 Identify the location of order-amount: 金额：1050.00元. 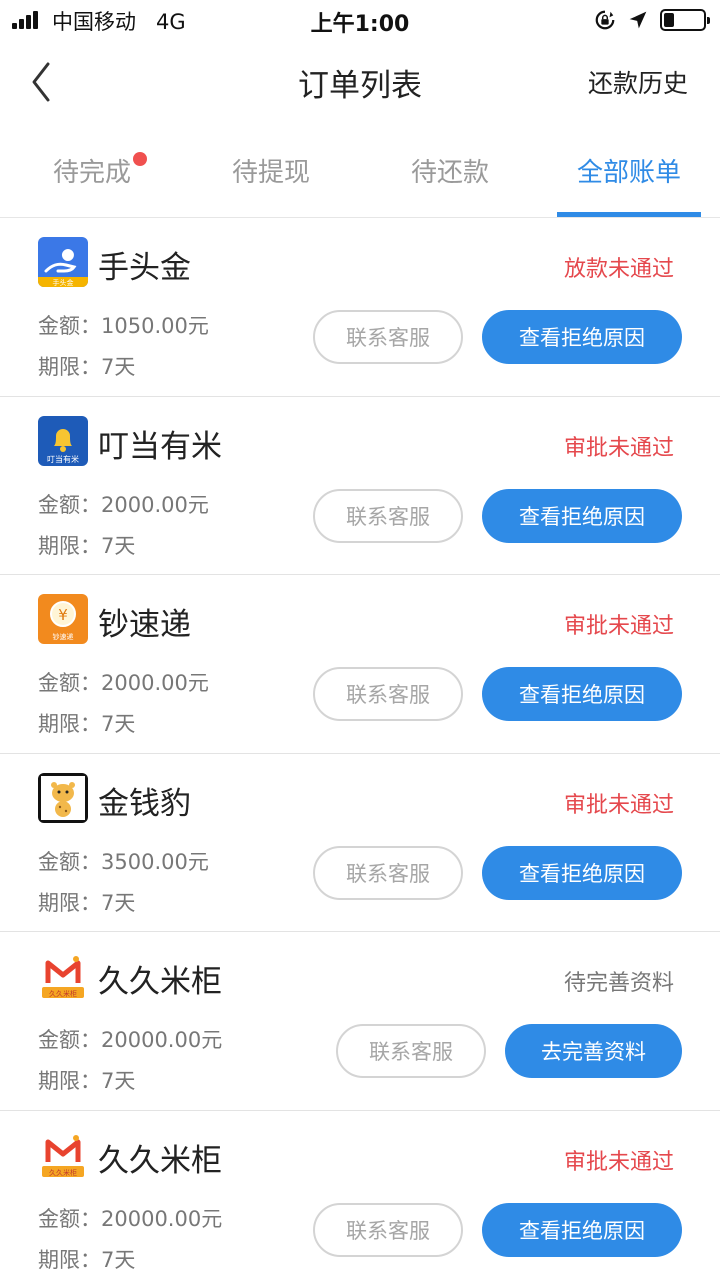
(123, 326).